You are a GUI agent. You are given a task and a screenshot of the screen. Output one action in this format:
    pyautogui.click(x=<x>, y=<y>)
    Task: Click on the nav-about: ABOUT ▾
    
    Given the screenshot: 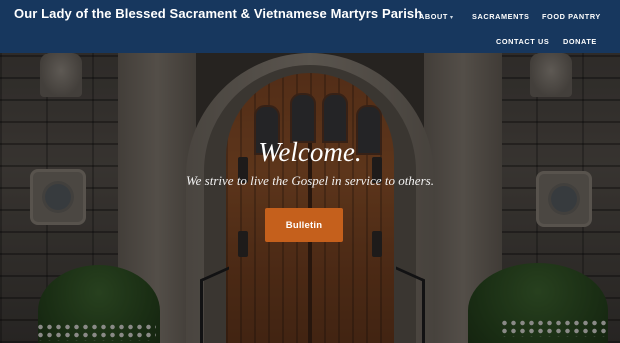 What is the action you would take?
    pyautogui.click(x=436, y=16)
    